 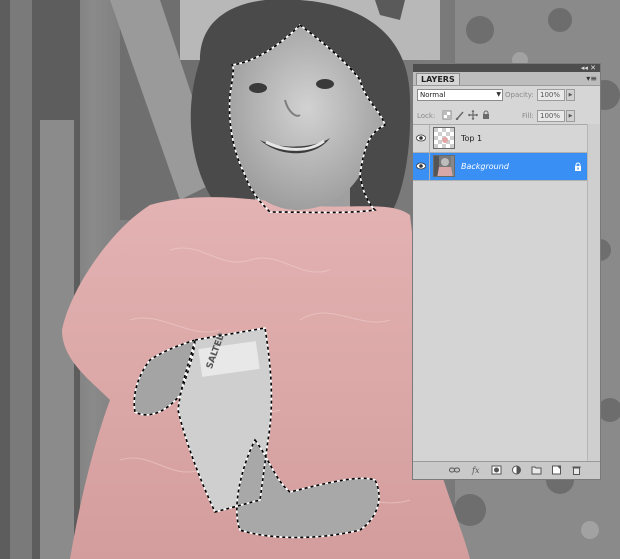 I want to click on lock-image-brush-icon, so click(x=460, y=115).